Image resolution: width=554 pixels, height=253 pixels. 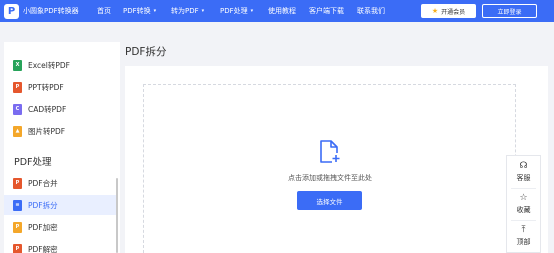 What do you see at coordinates (60, 205) in the screenshot?
I see `sidebar-item-pdf-split: ≡ PDF拆分` at bounding box center [60, 205].